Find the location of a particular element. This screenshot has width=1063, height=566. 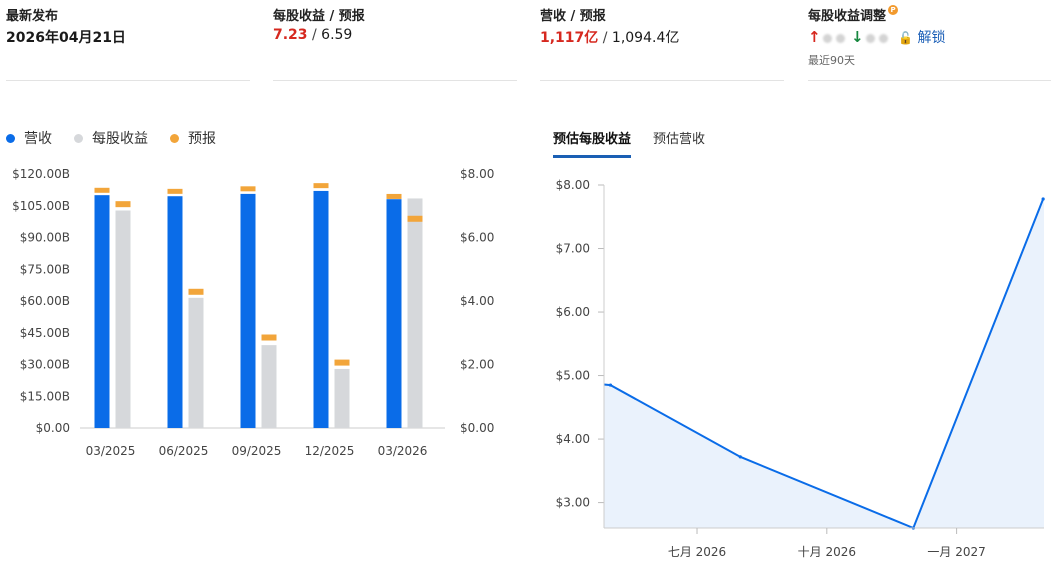

left-axis-tick-label: $45.00B is located at coordinates (45, 333).